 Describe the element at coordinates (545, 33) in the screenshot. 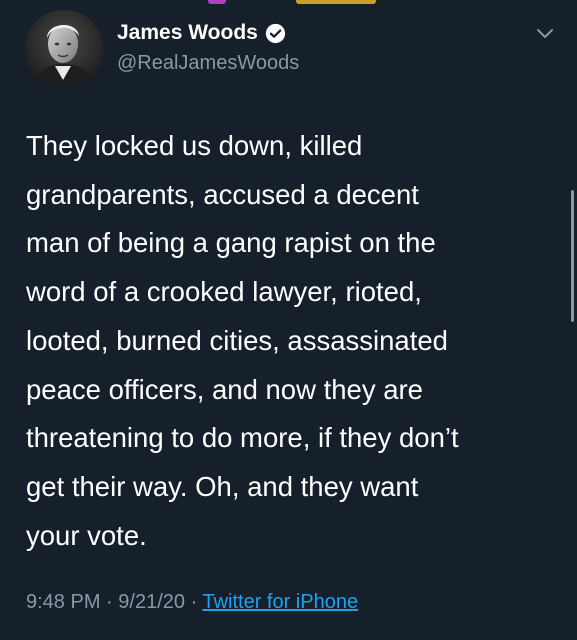

I see `chevron-down-icon` at that location.